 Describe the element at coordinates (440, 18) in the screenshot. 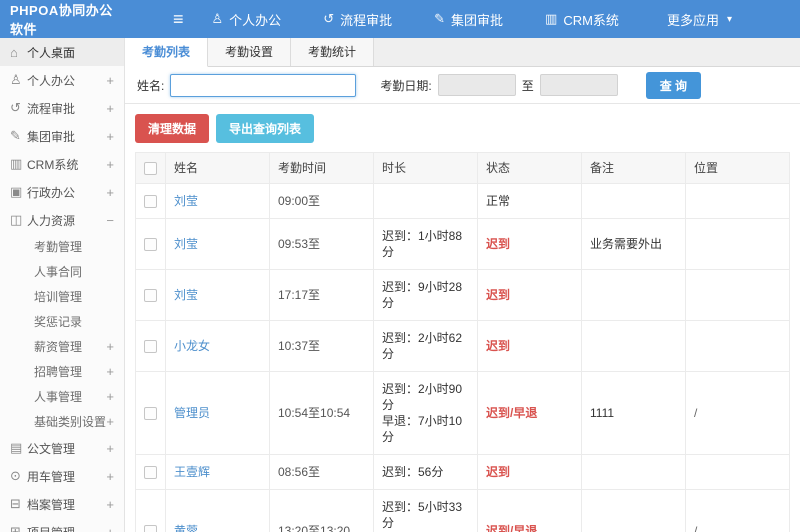

I see `approval-icon: ✎` at that location.